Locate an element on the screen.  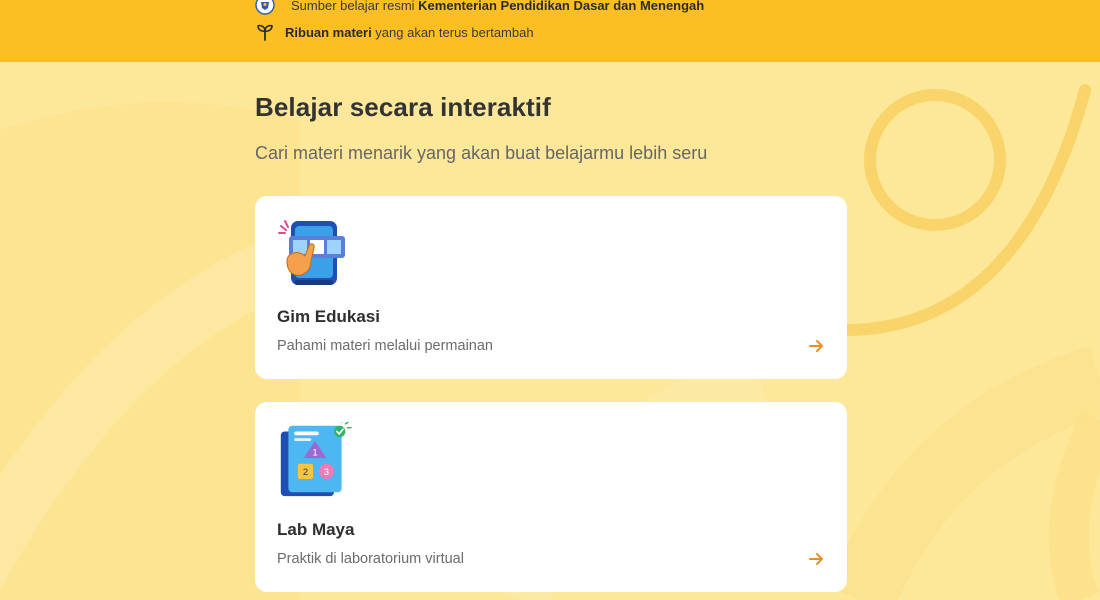
official-source-prefix: Sumber belajar resmi is located at coordinates (355, 6).